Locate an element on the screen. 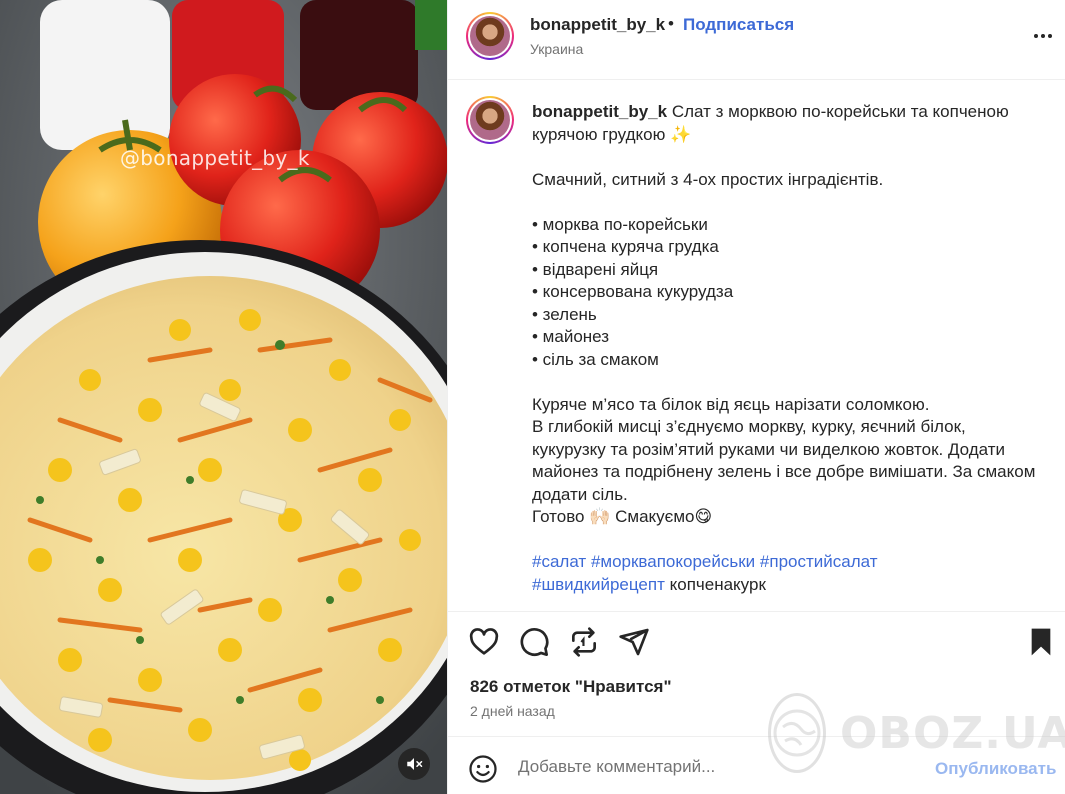 This screenshot has height=794, width=1065. ingredient-item: • сіль за смаком is located at coordinates (595, 359).